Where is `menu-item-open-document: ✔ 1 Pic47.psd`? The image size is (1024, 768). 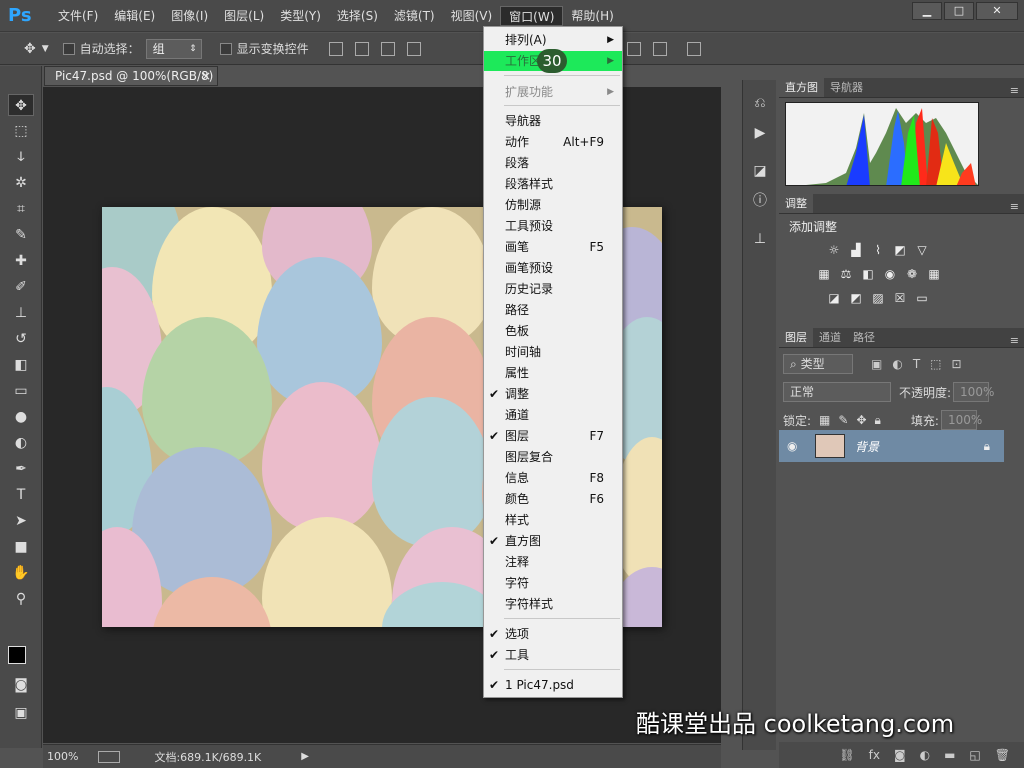 menu-item-open-document: ✔ 1 Pic47.psd is located at coordinates (553, 685).